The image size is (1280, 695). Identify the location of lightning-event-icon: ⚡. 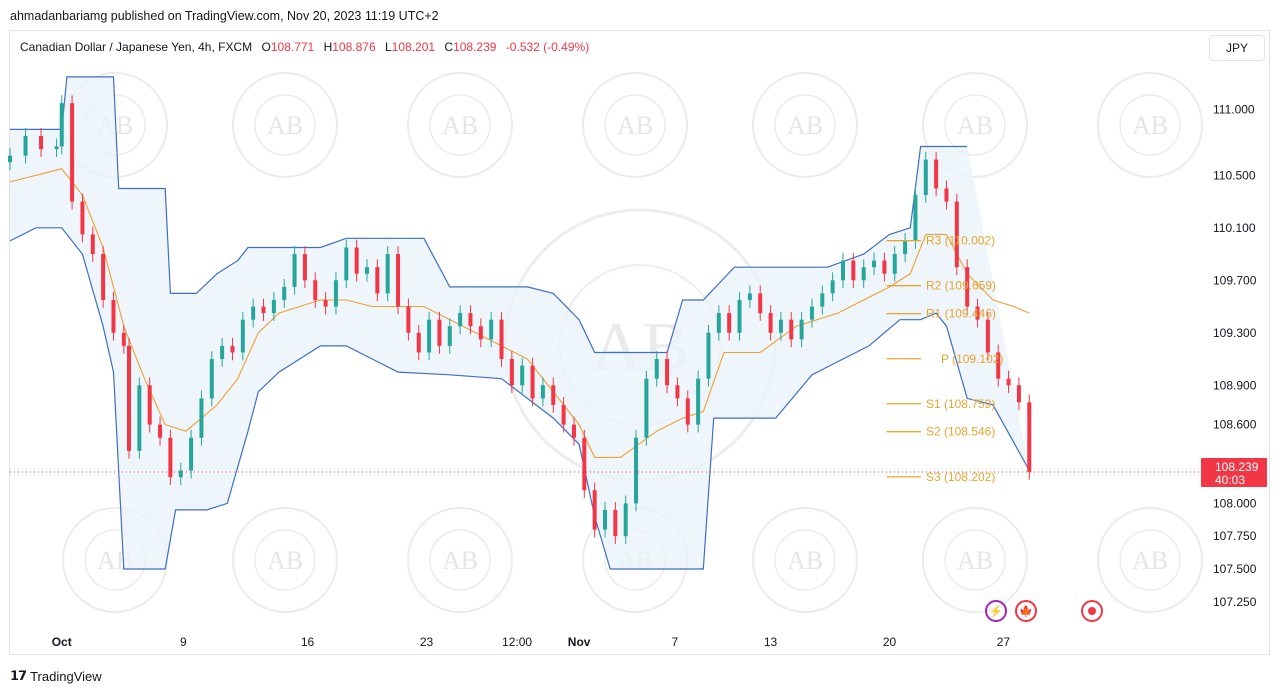
(996, 611).